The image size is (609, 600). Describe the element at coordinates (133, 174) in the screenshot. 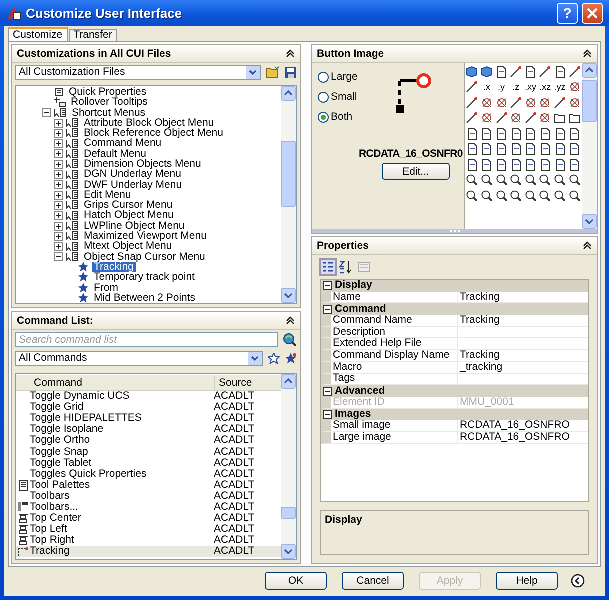

I see `tree-item: DGN Underlay Menu` at that location.